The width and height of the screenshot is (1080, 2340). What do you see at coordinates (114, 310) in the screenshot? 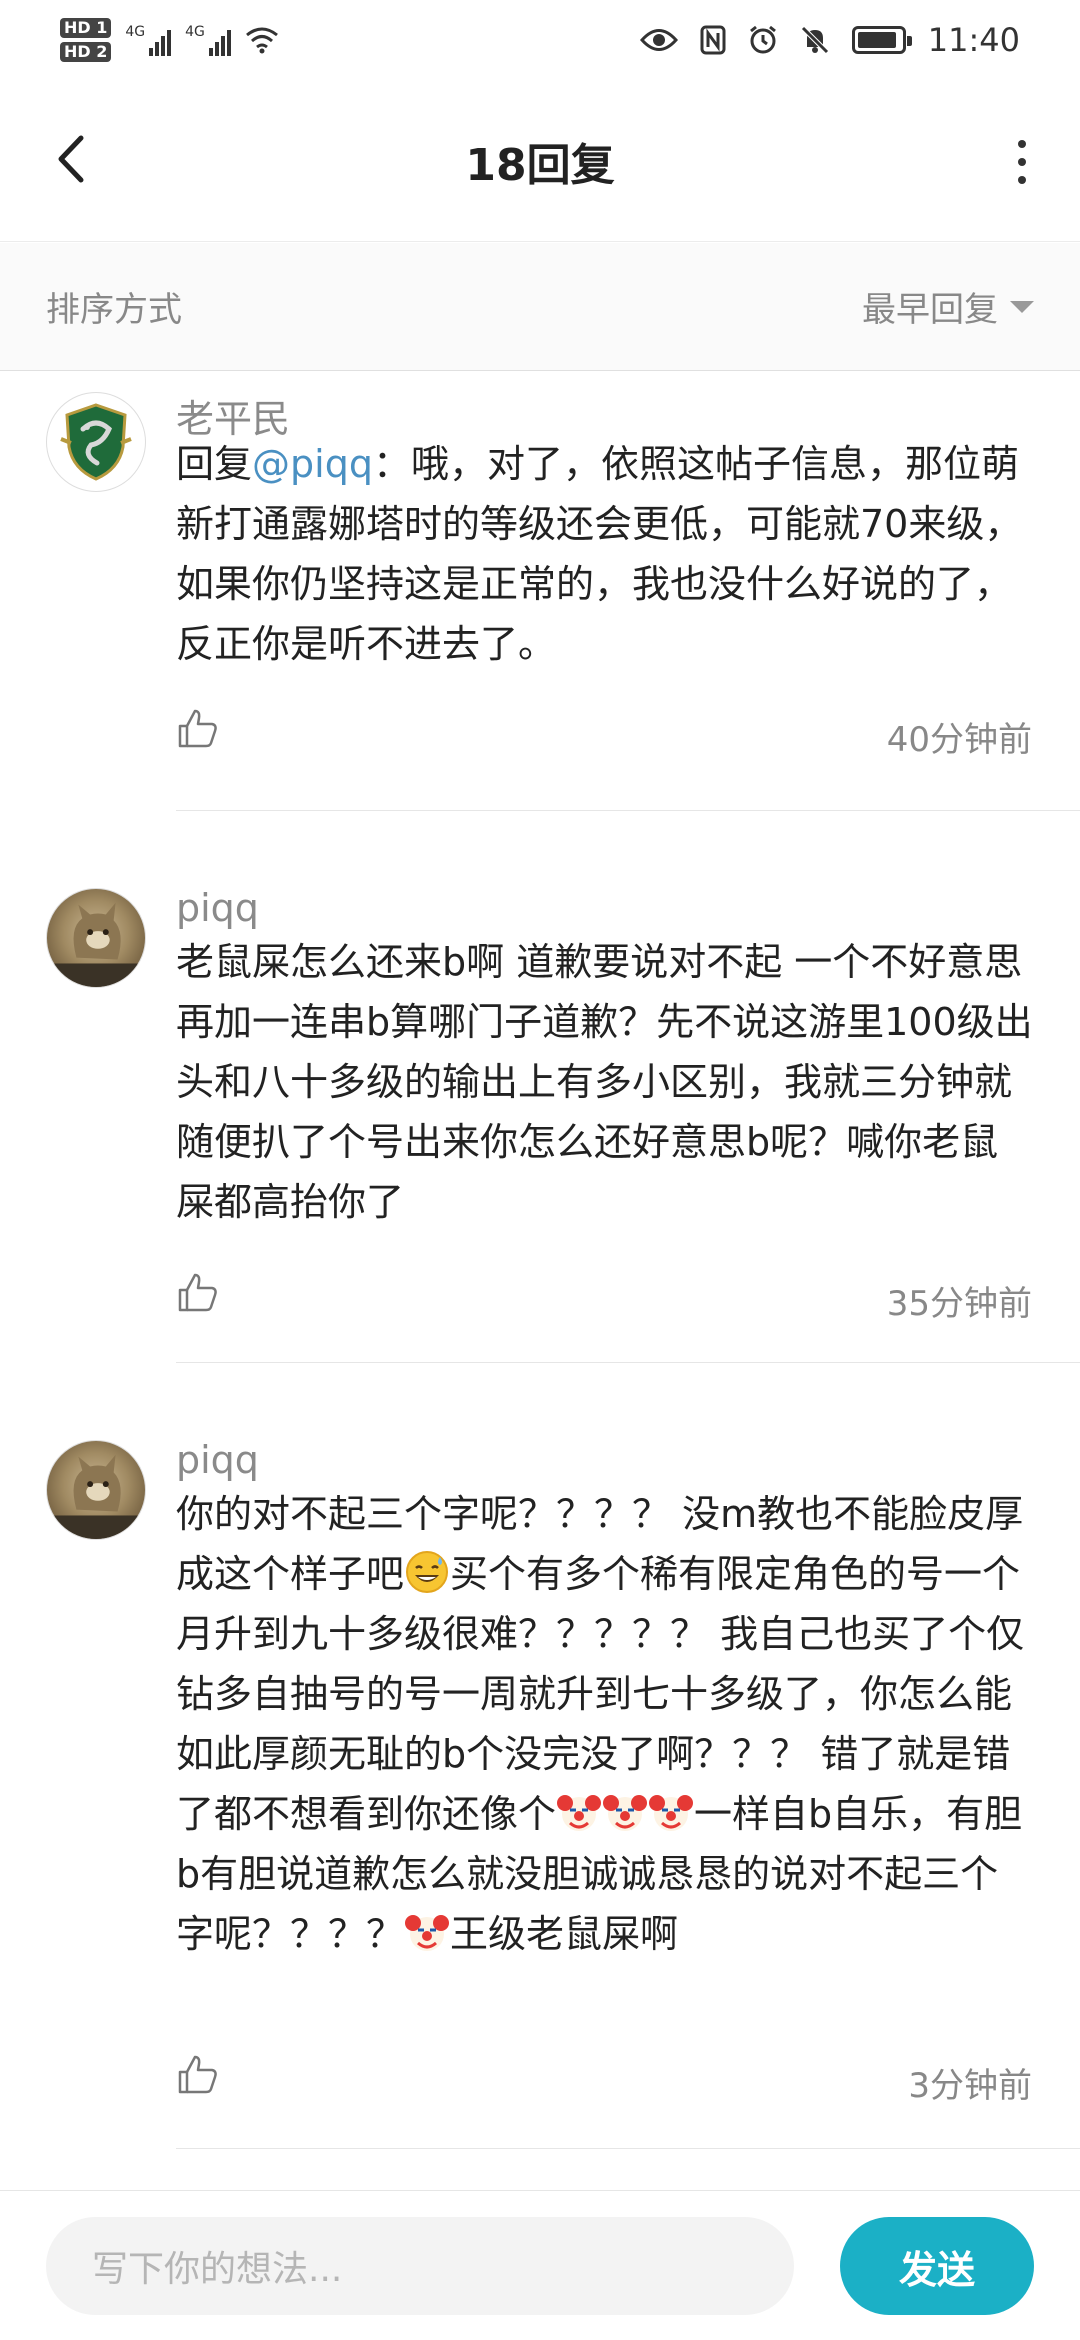
I see `sort-label: 排序方式` at bounding box center [114, 310].